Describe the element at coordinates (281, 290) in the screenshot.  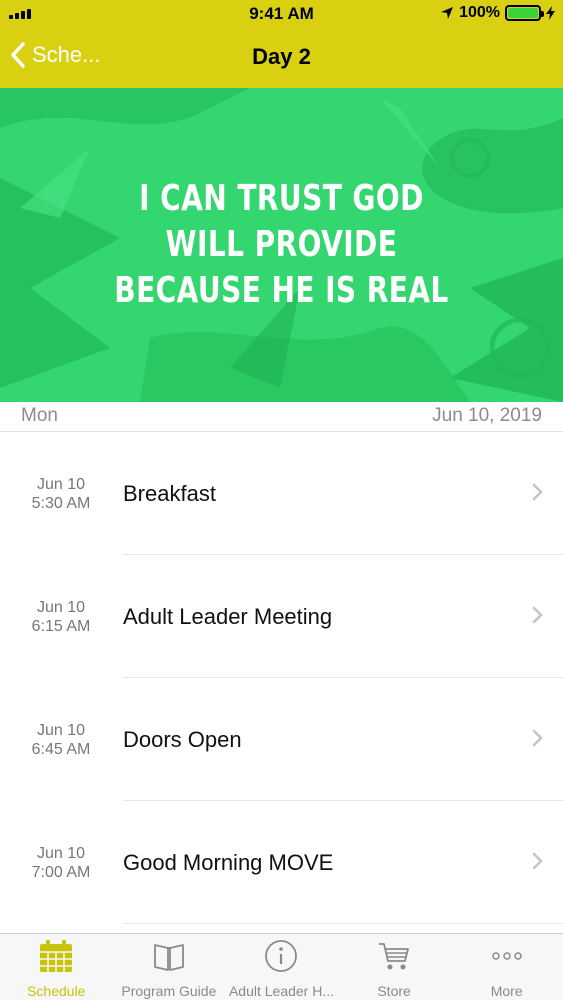
I see `banner-line-3: BECAUSE HE IS REAL` at that location.